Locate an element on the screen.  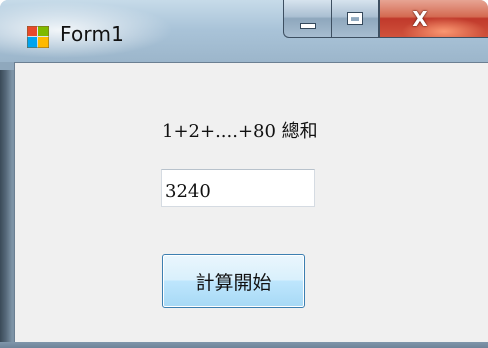
result-textbox is located at coordinates (238, 188).